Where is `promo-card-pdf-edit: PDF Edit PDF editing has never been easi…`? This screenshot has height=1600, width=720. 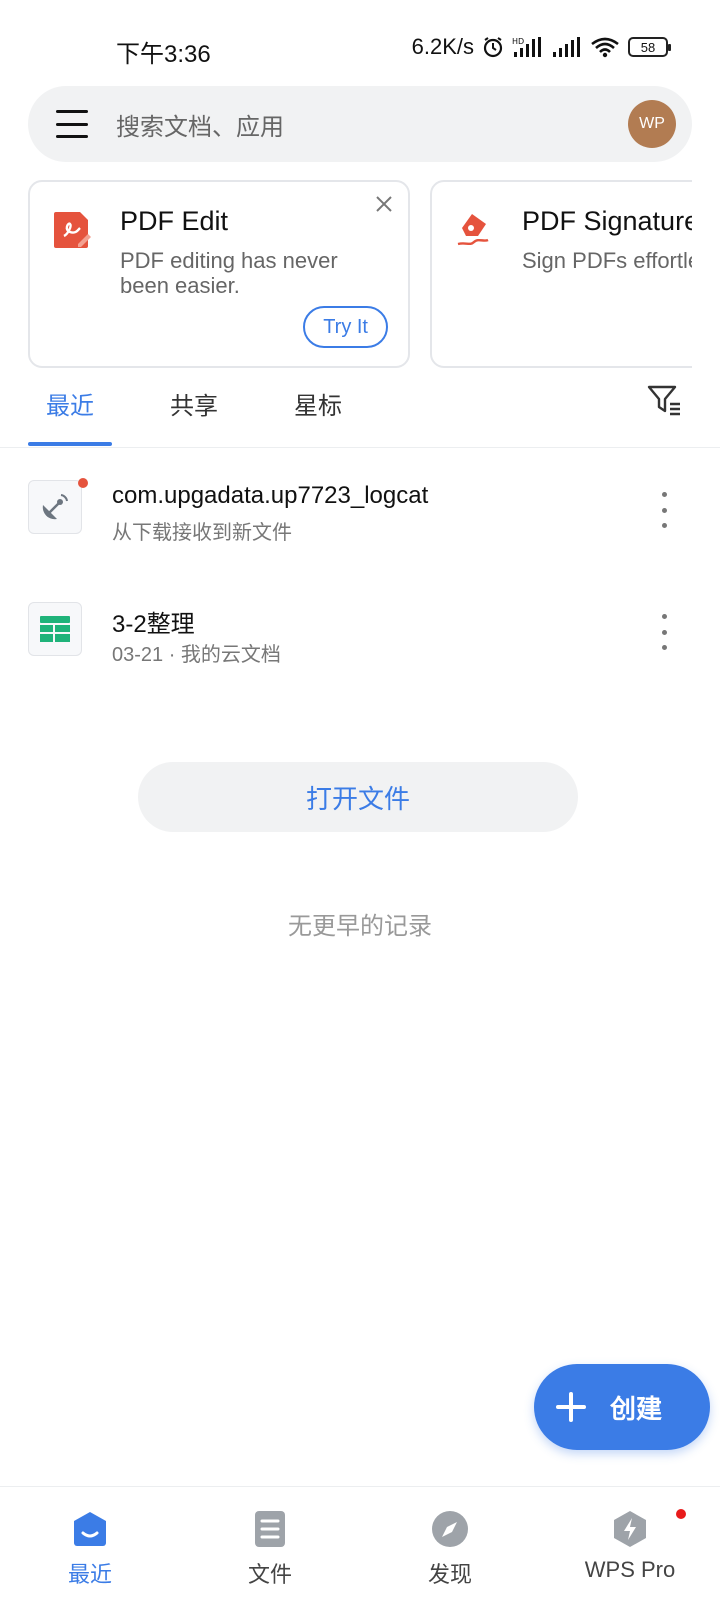 promo-card-pdf-edit: PDF Edit PDF editing has never been easi… is located at coordinates (219, 274).